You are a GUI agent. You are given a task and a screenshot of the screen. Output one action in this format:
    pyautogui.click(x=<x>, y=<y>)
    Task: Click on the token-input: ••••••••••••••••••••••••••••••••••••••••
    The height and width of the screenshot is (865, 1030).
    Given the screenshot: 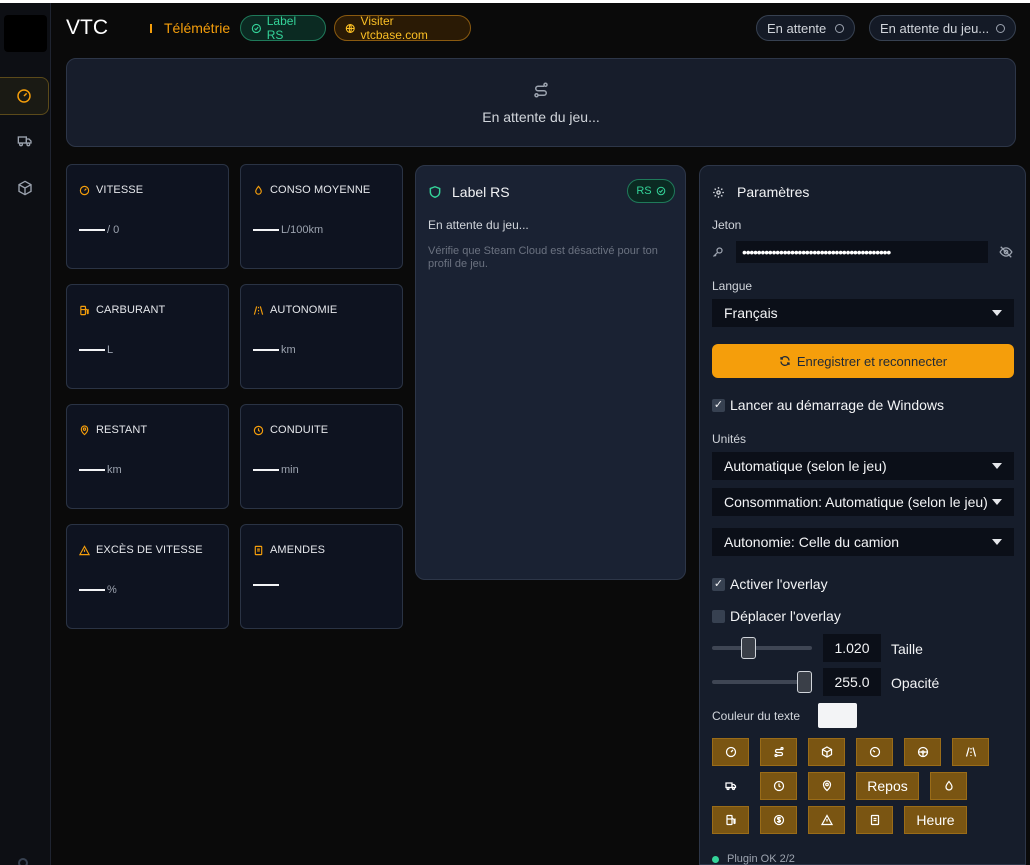 What is the action you would take?
    pyautogui.click(x=862, y=252)
    